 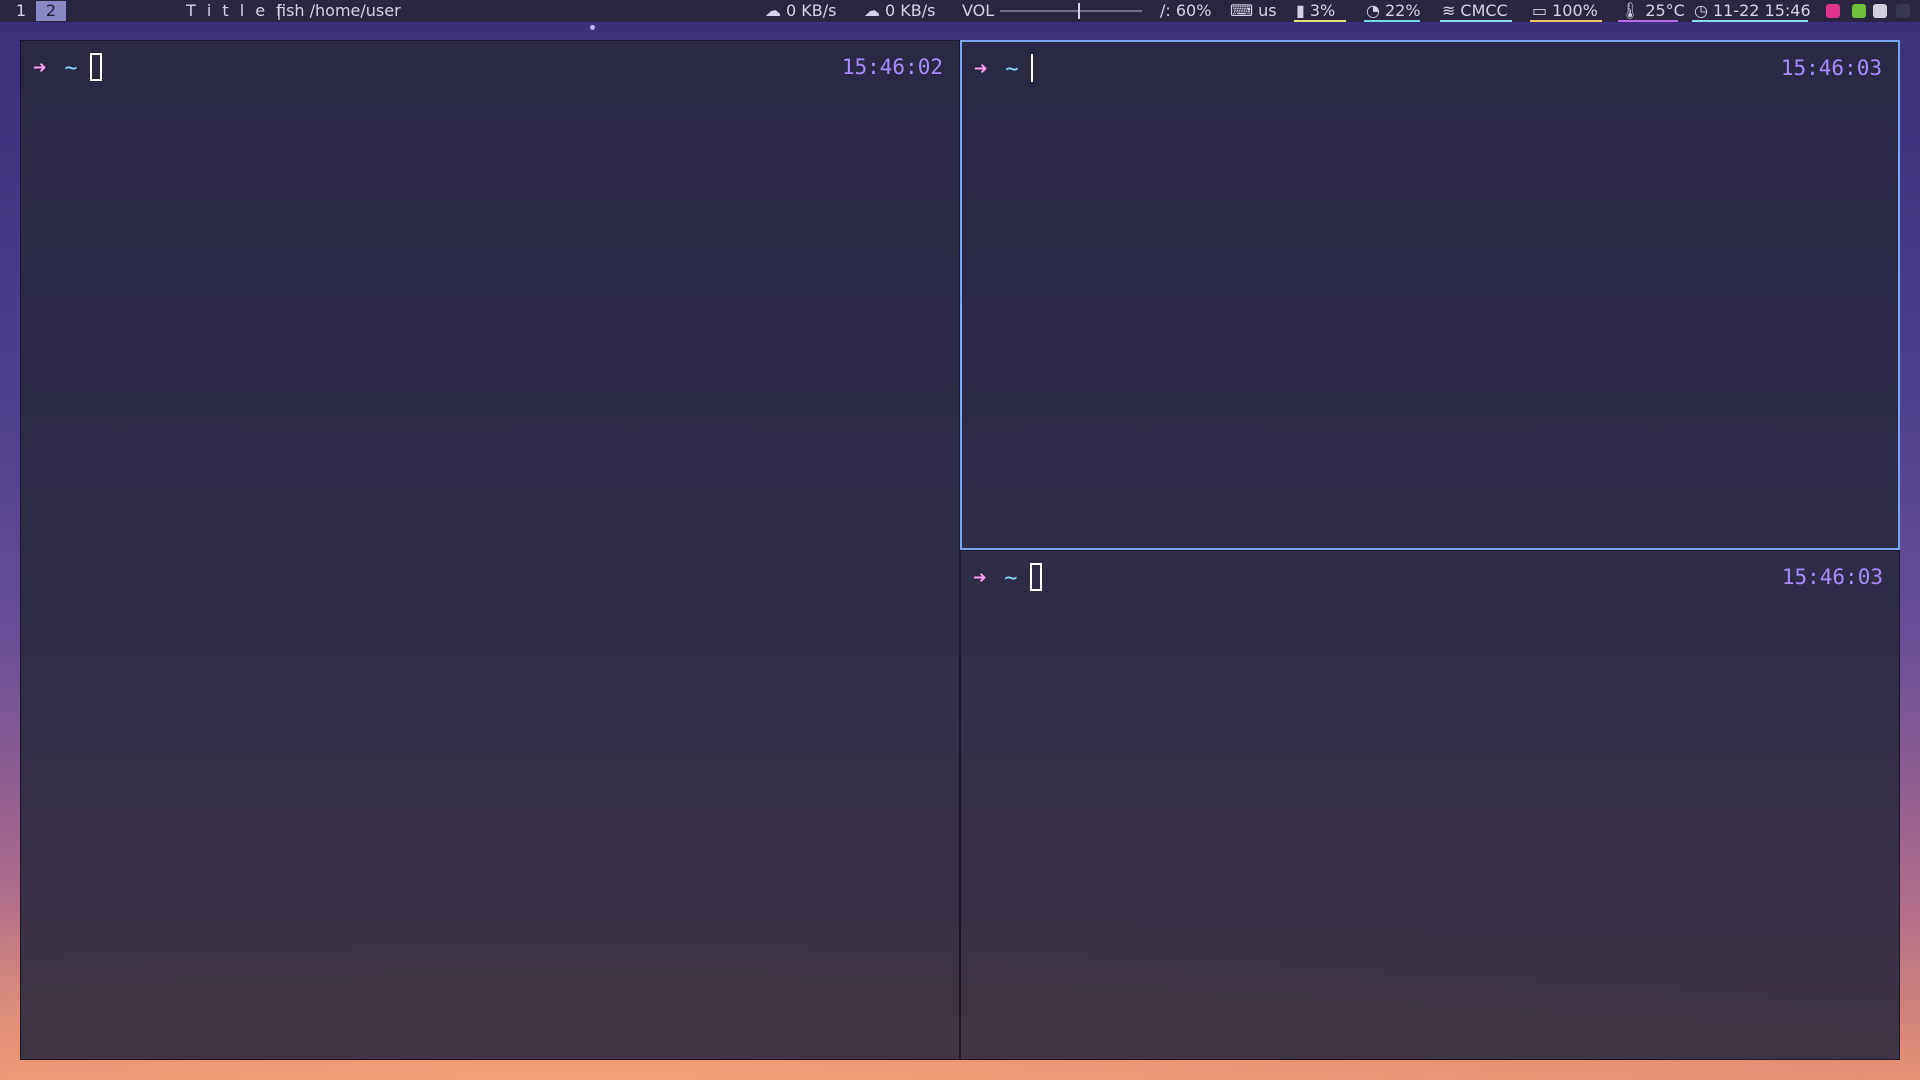 I want to click on cpu-underline, so click(x=1392, y=21).